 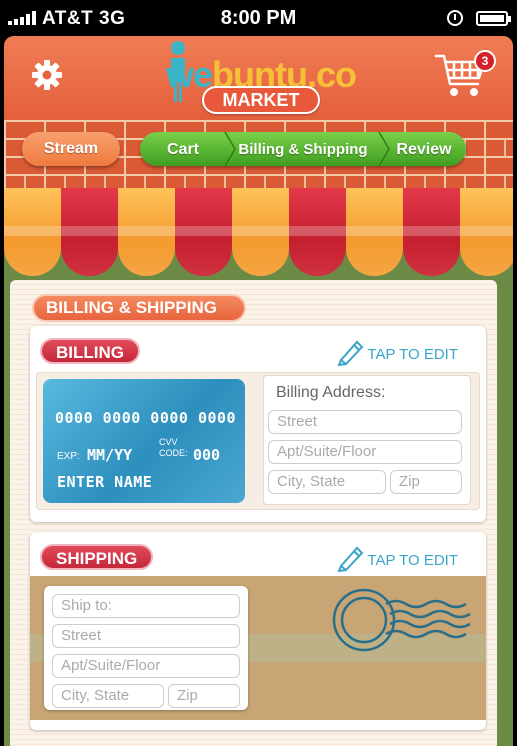 I want to click on app-header: webuntu.co MARKET 3, so click(x=258, y=78).